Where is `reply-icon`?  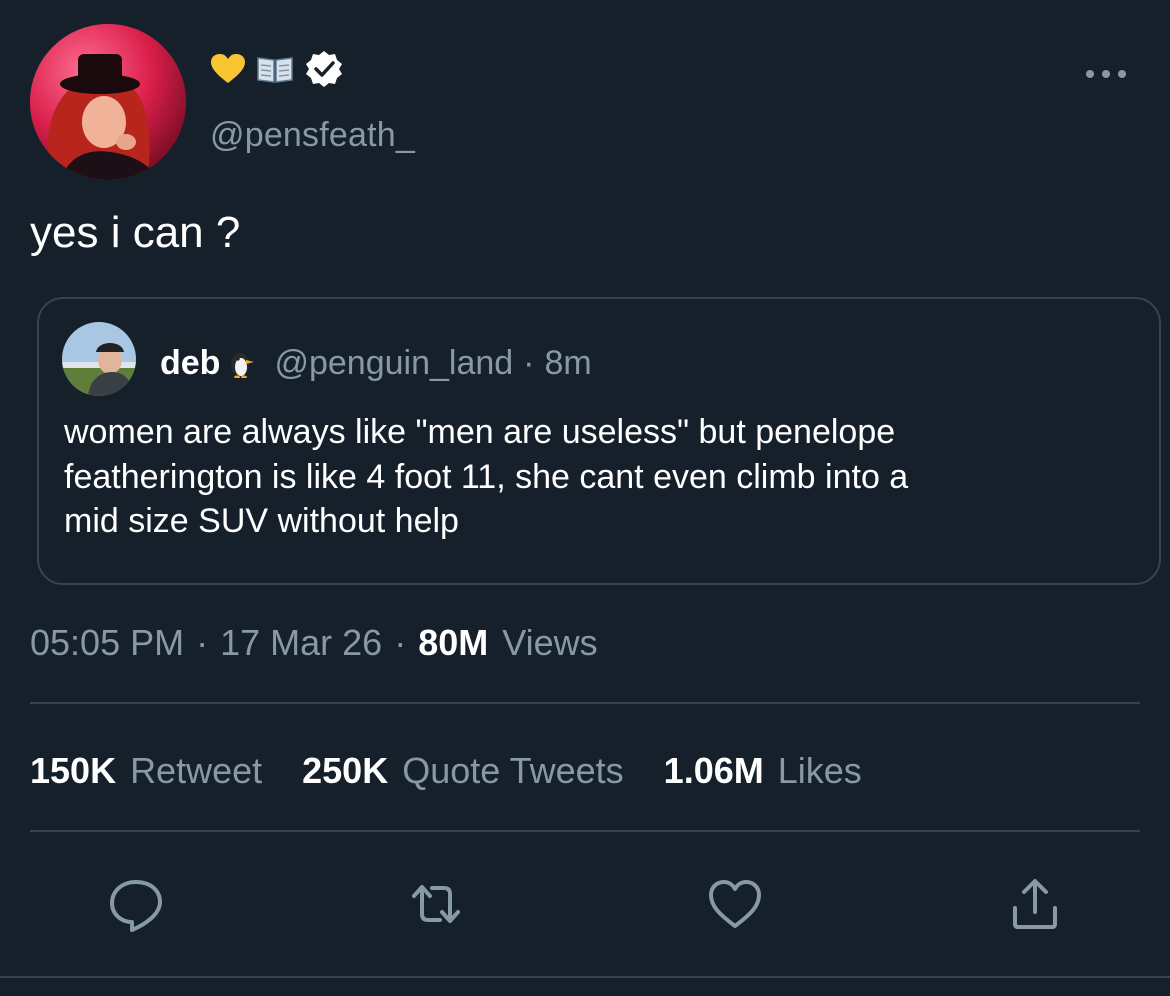 reply-icon is located at coordinates (136, 906).